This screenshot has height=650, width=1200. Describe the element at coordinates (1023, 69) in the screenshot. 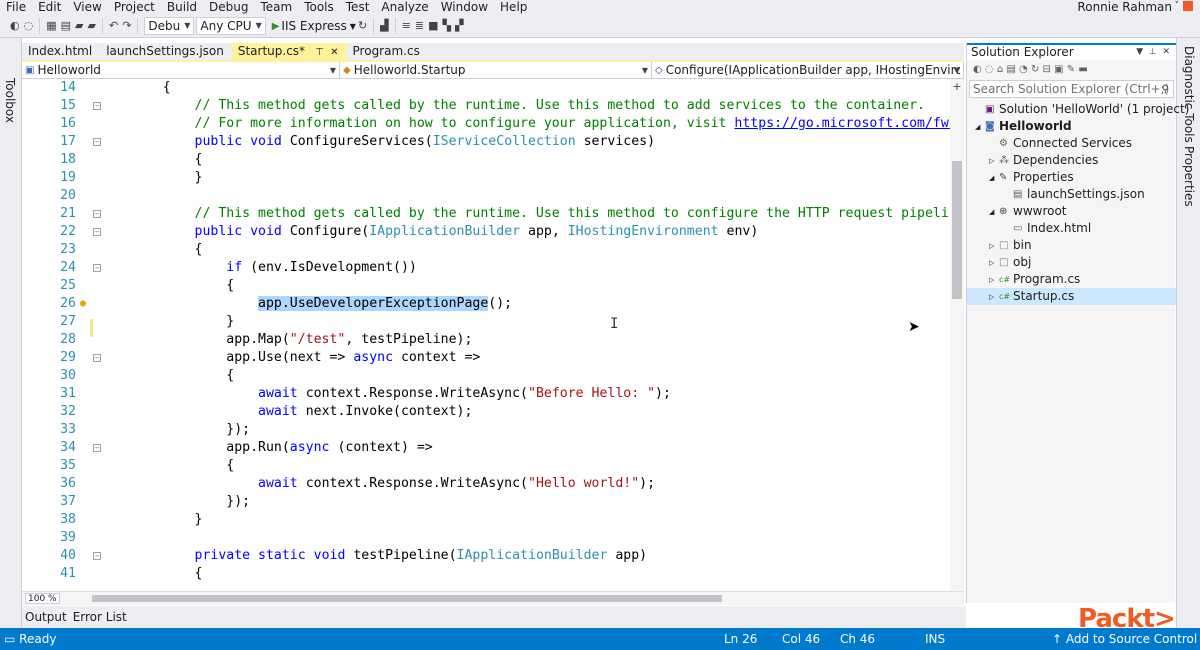

I see `pending-changes-icon: ◔` at that location.